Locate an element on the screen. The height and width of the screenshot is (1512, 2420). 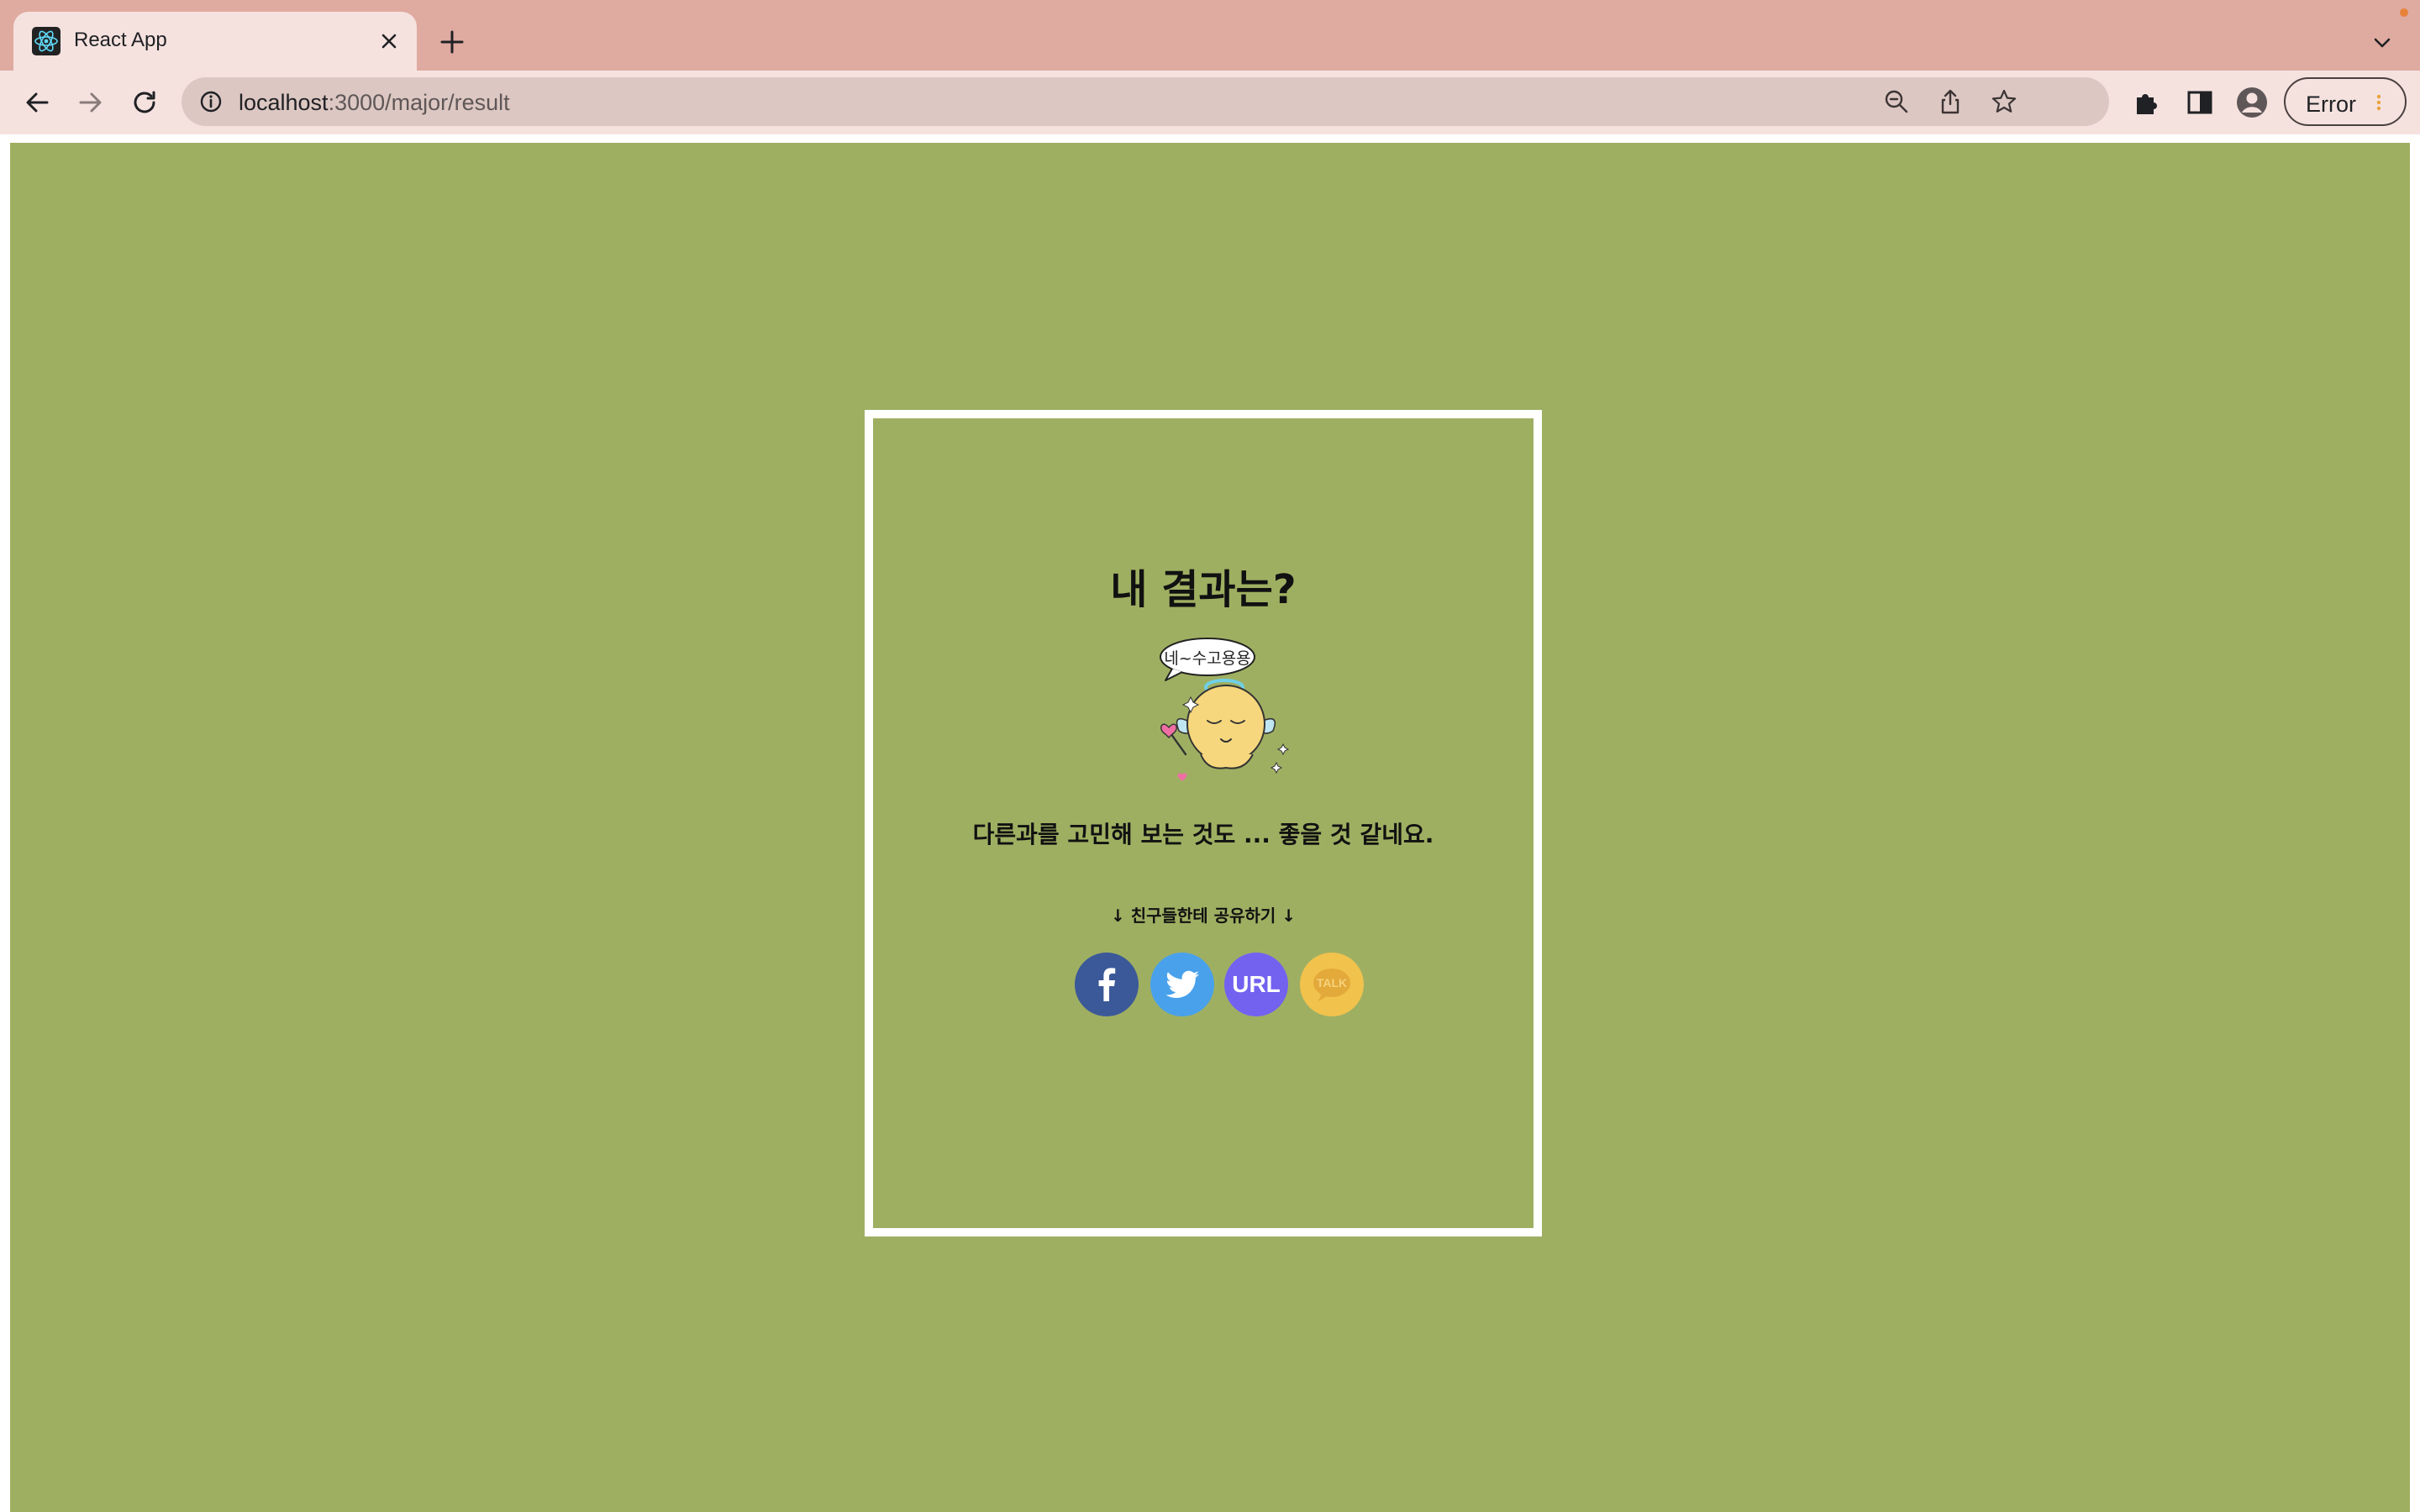
react-logo-icon is located at coordinates (46, 41).